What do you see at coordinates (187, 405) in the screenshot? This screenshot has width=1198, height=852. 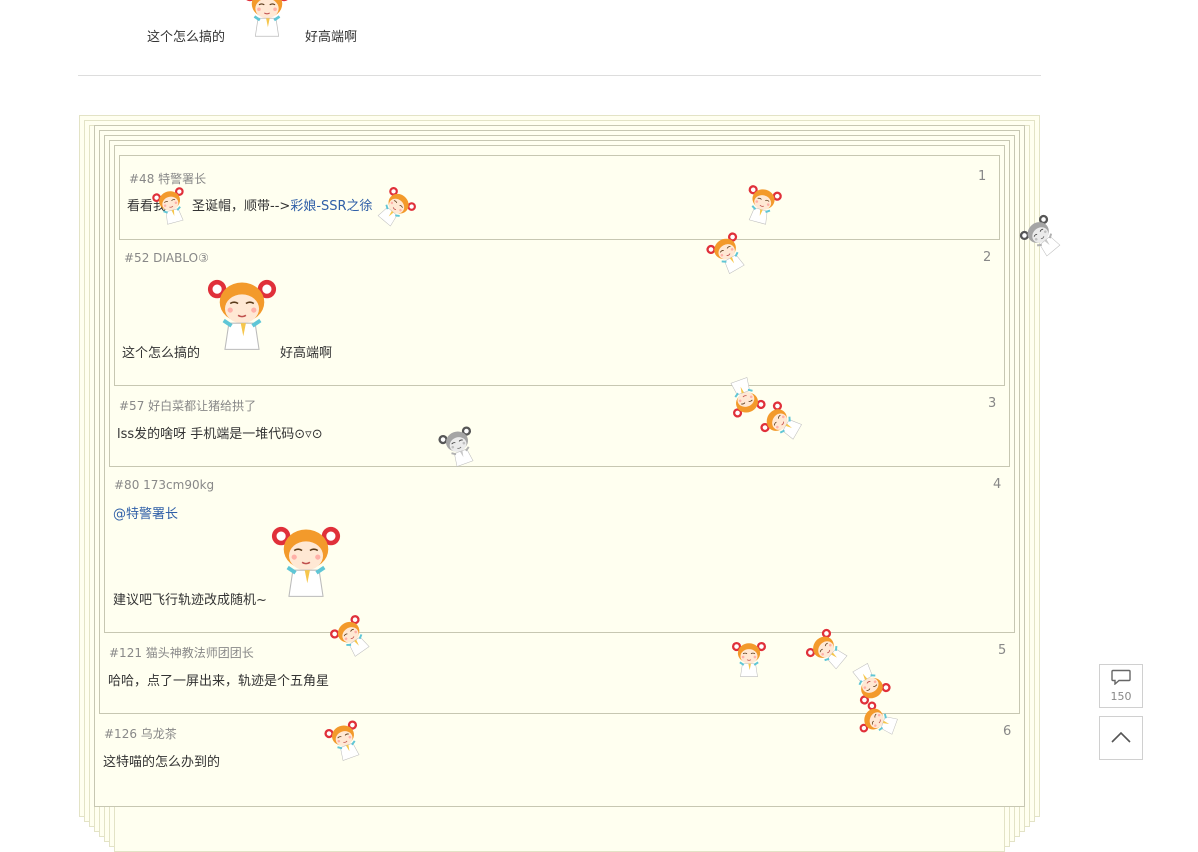 I see `floor-author: #57 好白菜都让猪给拱了` at bounding box center [187, 405].